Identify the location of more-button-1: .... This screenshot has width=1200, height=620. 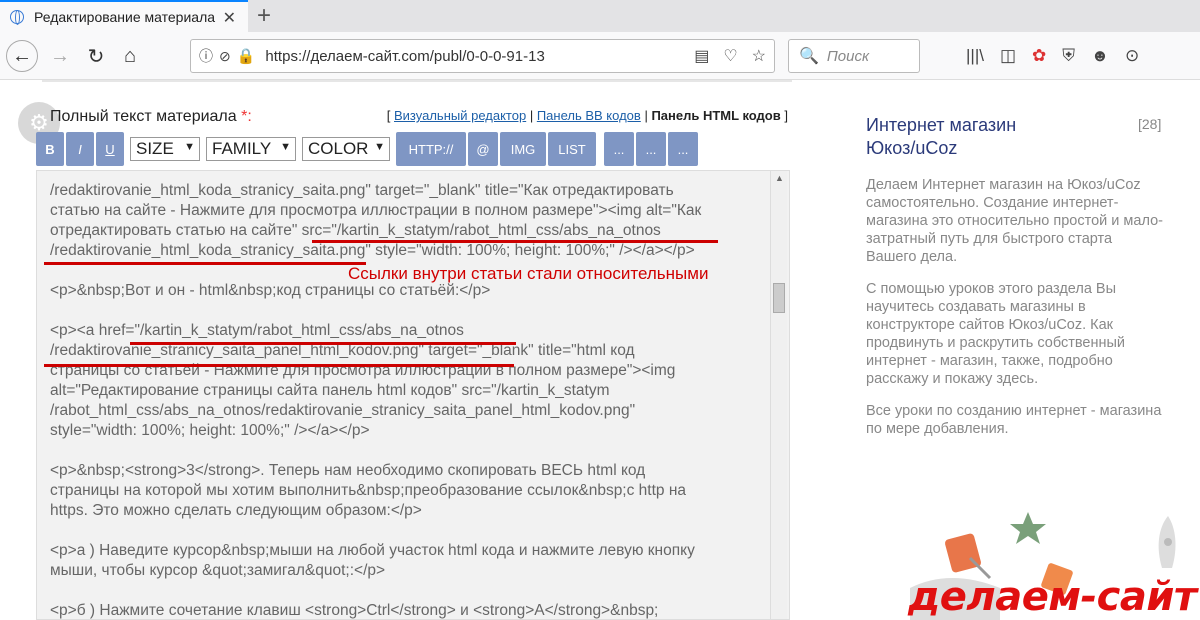
(619, 149).